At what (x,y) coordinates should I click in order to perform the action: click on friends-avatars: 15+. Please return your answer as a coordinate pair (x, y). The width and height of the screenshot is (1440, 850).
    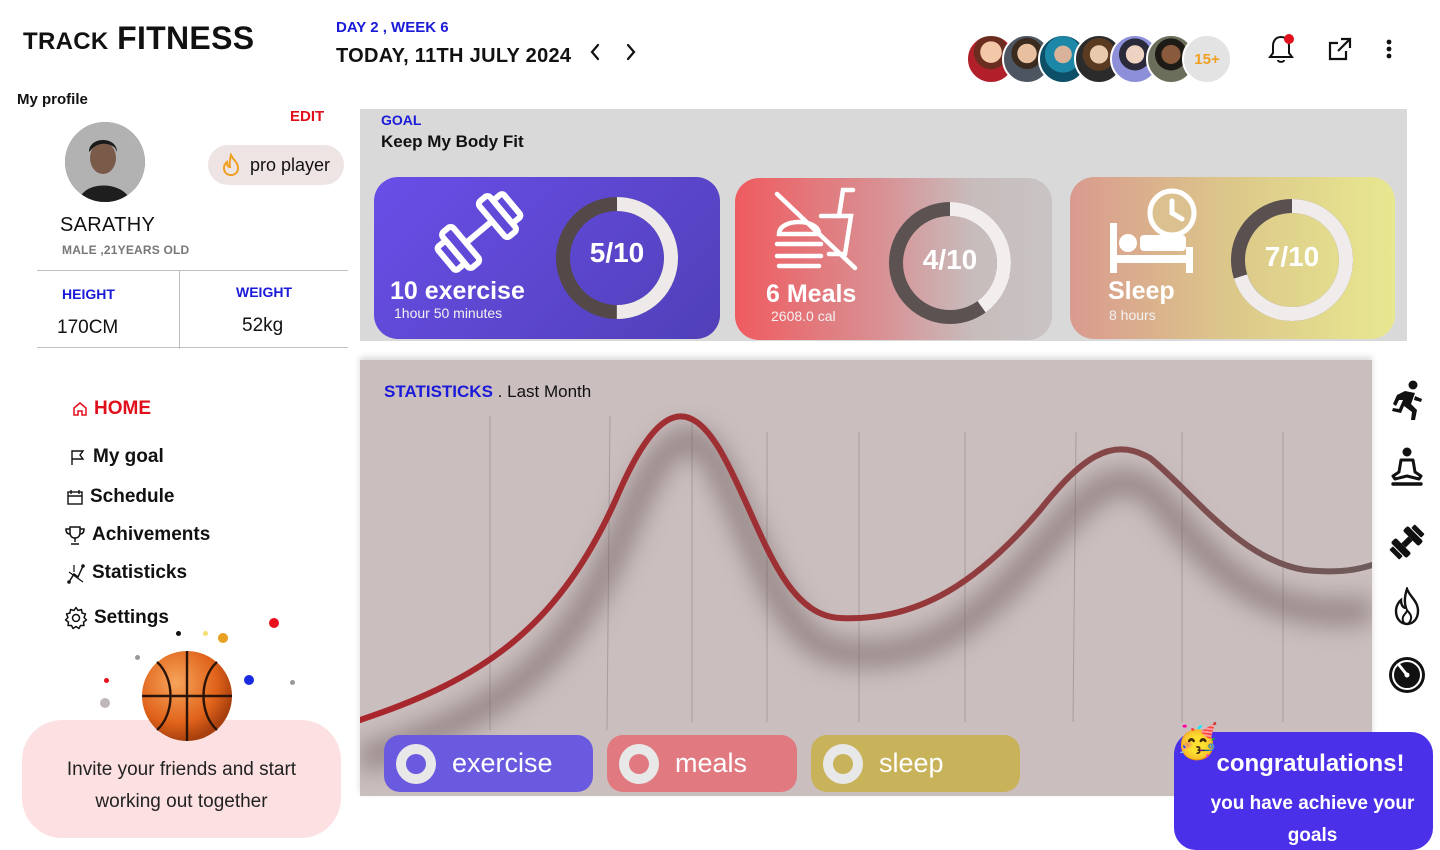
    Looking at the image, I should click on (1101, 59).